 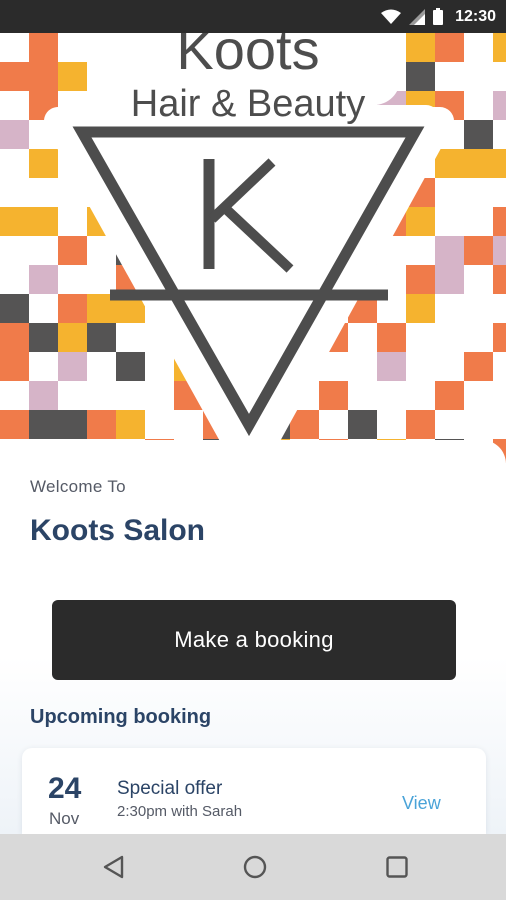 What do you see at coordinates (475, 16) in the screenshot?
I see `status-time: 12:30` at bounding box center [475, 16].